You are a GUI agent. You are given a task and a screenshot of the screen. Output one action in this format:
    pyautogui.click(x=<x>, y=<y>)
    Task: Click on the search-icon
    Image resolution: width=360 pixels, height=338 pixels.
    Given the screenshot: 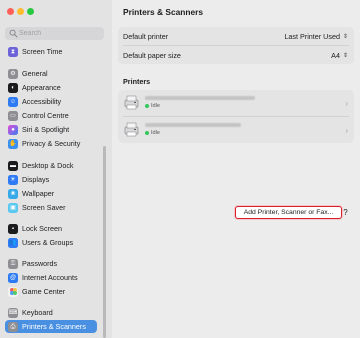 What is the action you would take?
    pyautogui.click(x=13, y=33)
    